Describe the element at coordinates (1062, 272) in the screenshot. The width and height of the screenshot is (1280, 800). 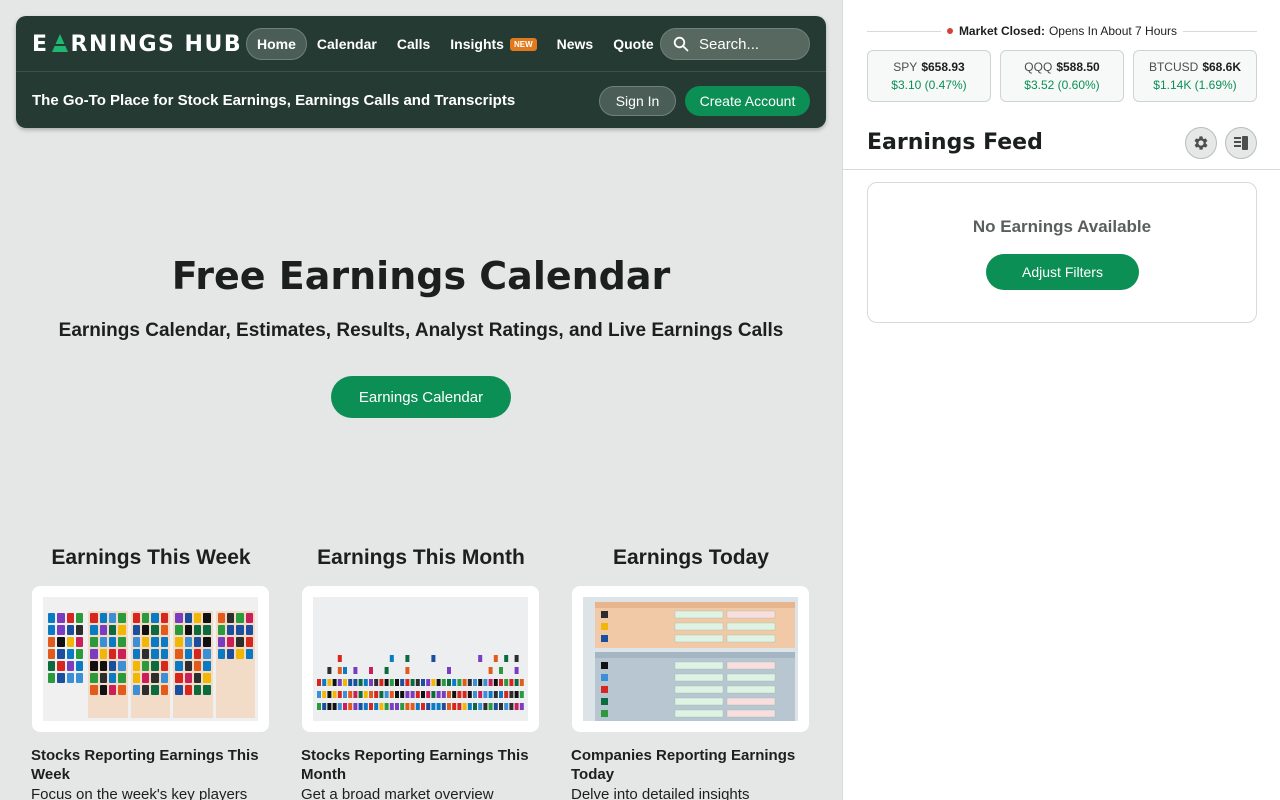
I see `adjust-filters-button: Adjust Filters` at that location.